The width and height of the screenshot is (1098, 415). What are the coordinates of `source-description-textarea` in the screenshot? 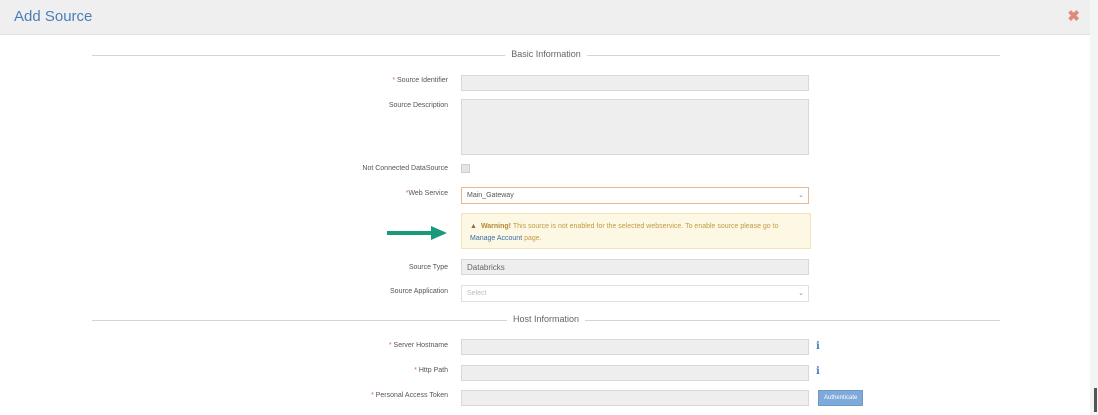 It's located at (635, 127).